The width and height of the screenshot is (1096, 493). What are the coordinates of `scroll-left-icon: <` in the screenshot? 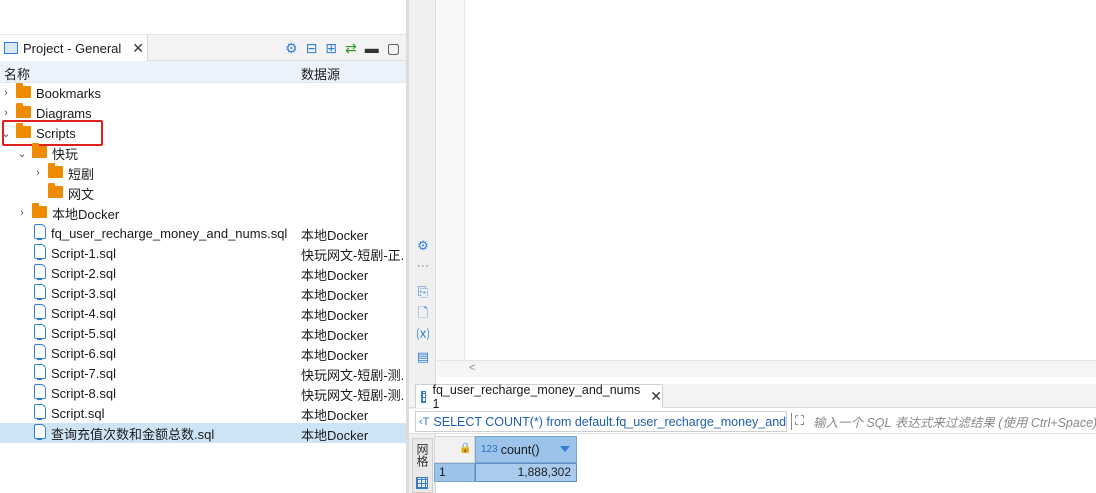 It's located at (472, 368).